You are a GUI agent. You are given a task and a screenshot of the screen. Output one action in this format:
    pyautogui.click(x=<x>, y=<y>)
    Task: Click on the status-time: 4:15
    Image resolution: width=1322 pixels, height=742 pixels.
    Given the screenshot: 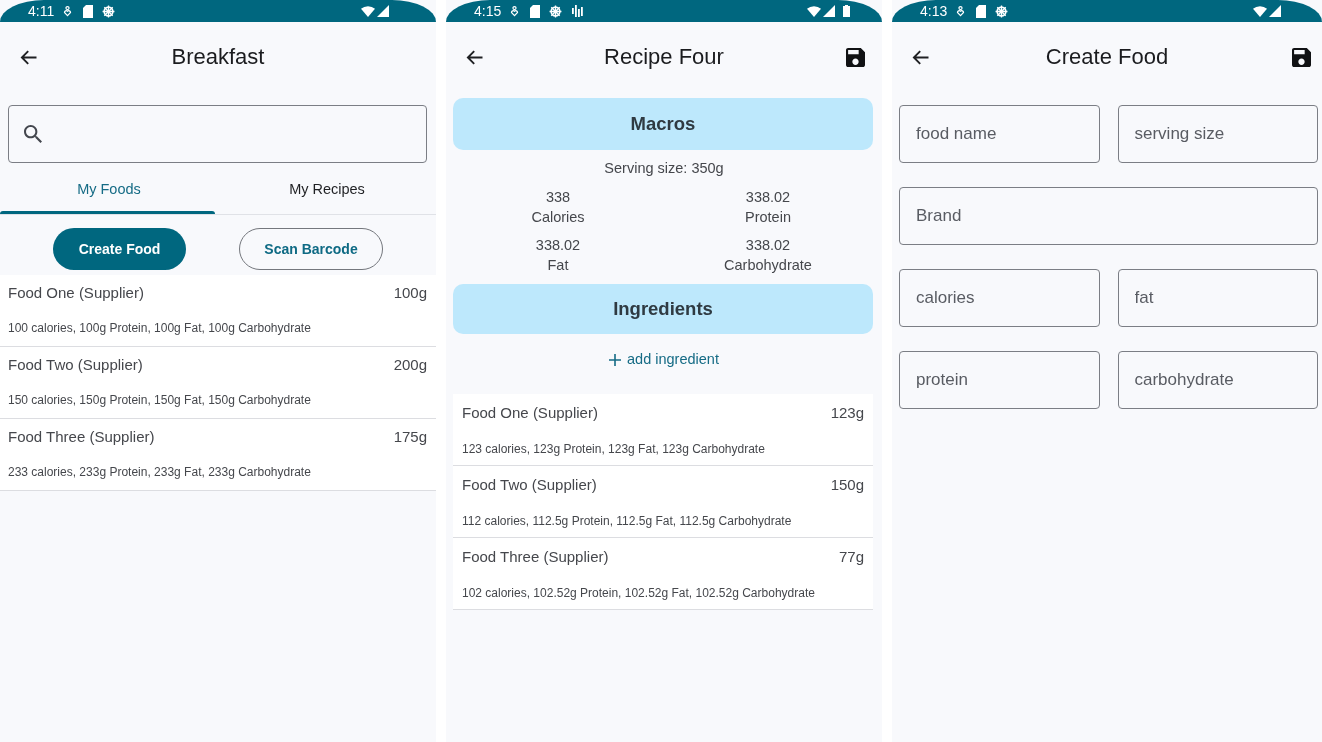 What is the action you would take?
    pyautogui.click(x=488, y=11)
    